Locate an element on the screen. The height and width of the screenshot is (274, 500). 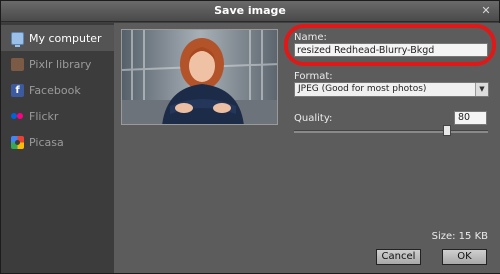
sidebar-item-label: Pixlr library is located at coordinates (60, 64).